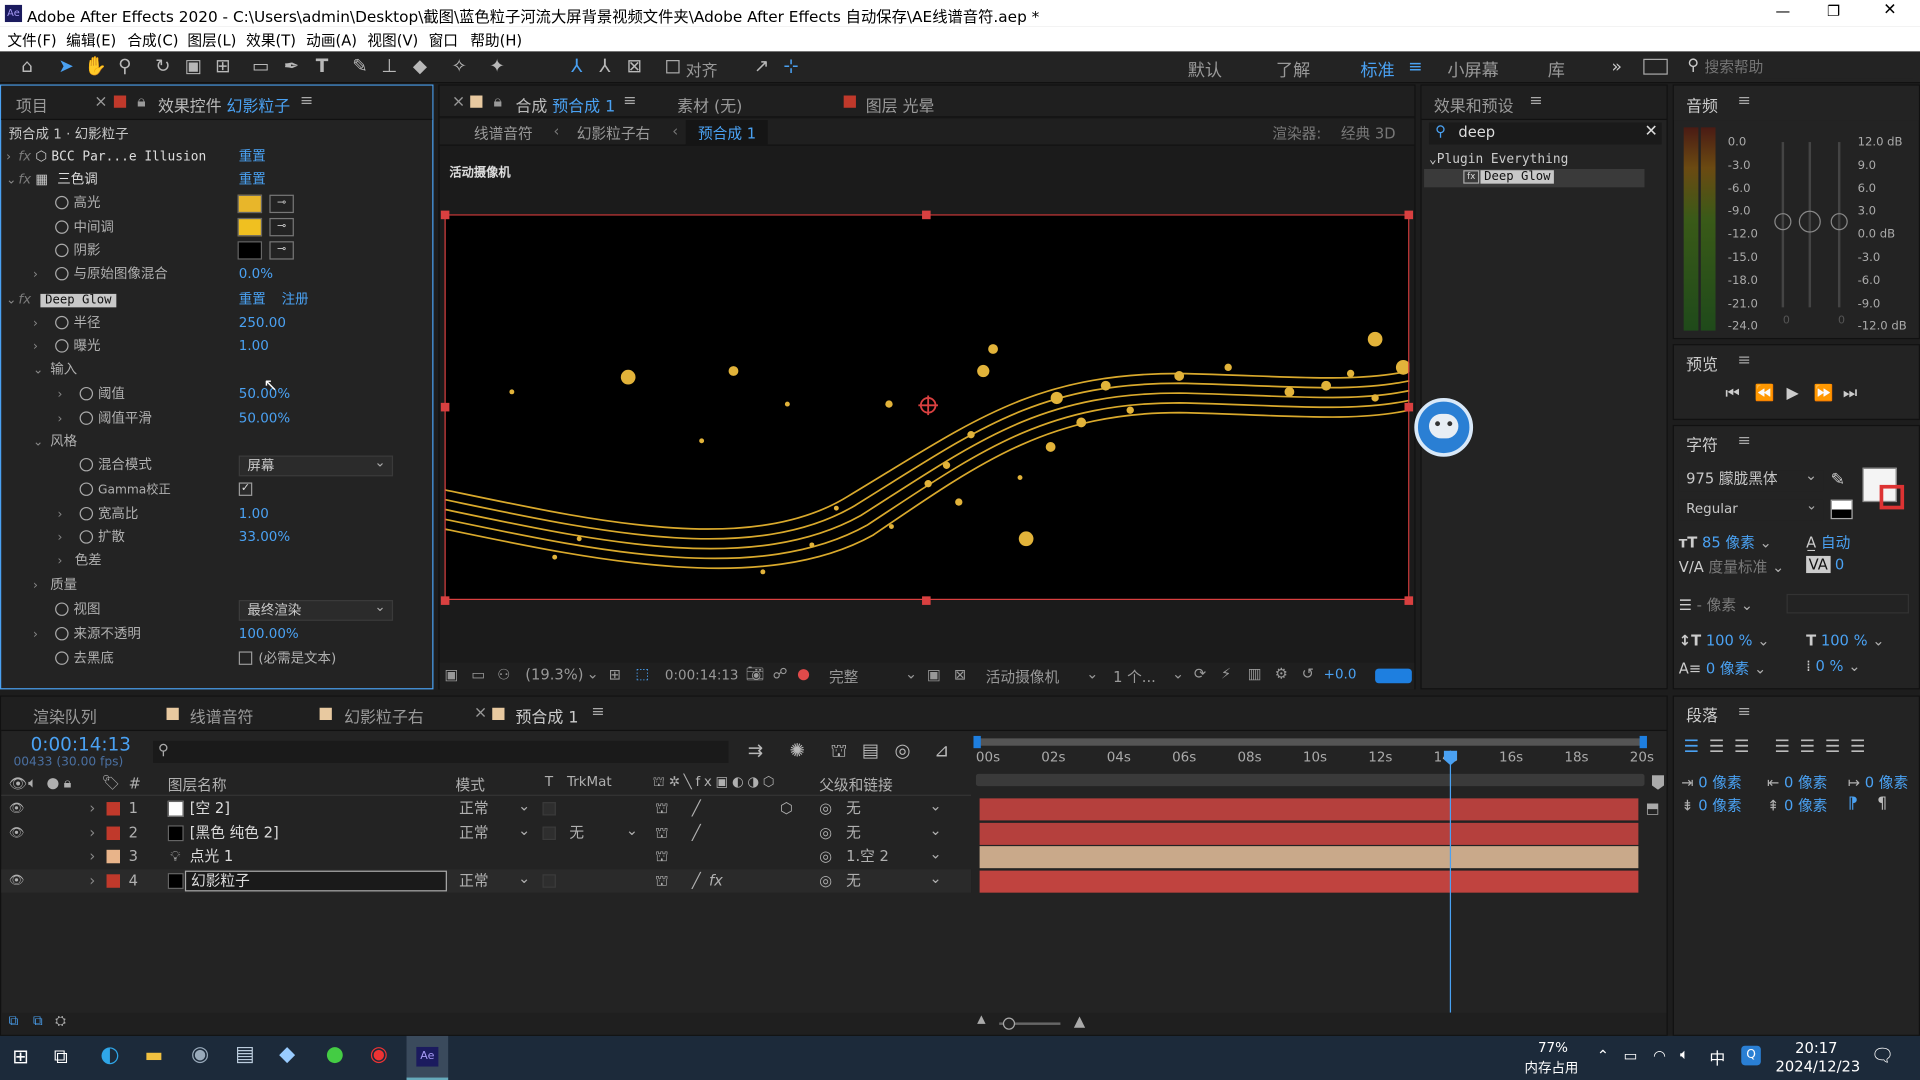 The height and width of the screenshot is (1080, 1920). I want to click on ltr-direction-icon: ⁋, so click(1853, 804).